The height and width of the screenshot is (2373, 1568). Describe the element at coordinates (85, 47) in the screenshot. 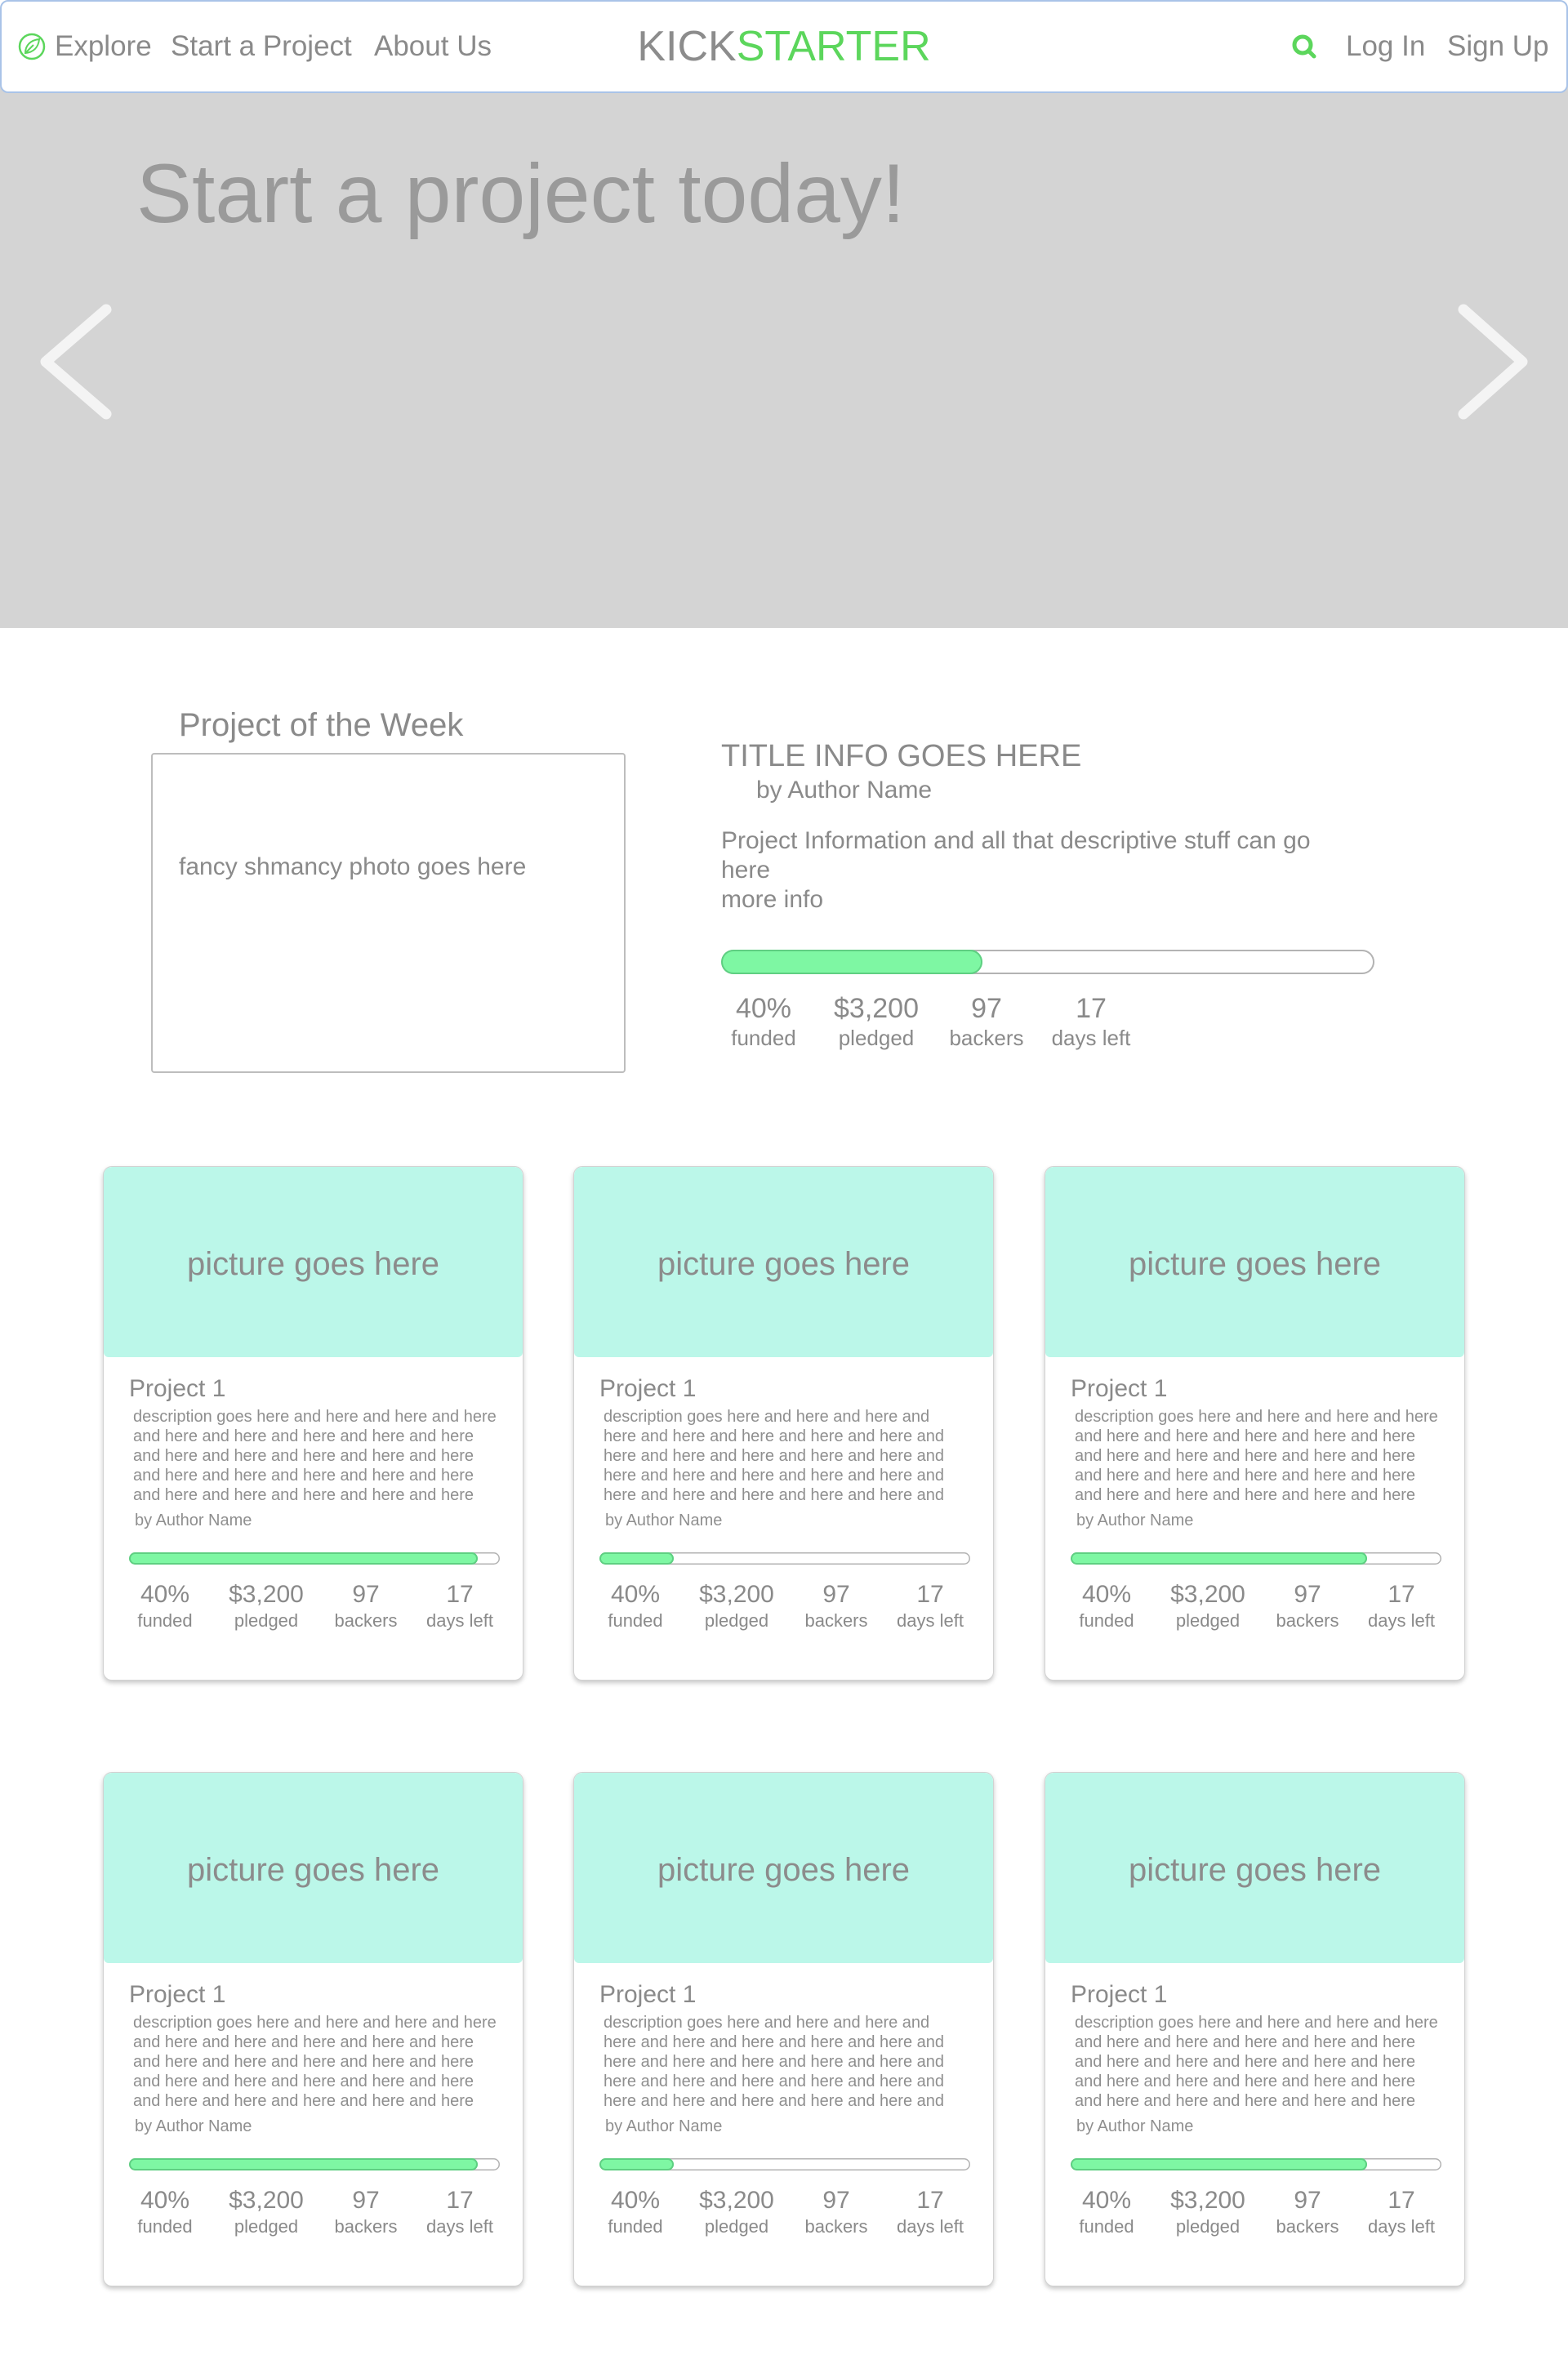

I see `nav-explore-link: Explore` at that location.